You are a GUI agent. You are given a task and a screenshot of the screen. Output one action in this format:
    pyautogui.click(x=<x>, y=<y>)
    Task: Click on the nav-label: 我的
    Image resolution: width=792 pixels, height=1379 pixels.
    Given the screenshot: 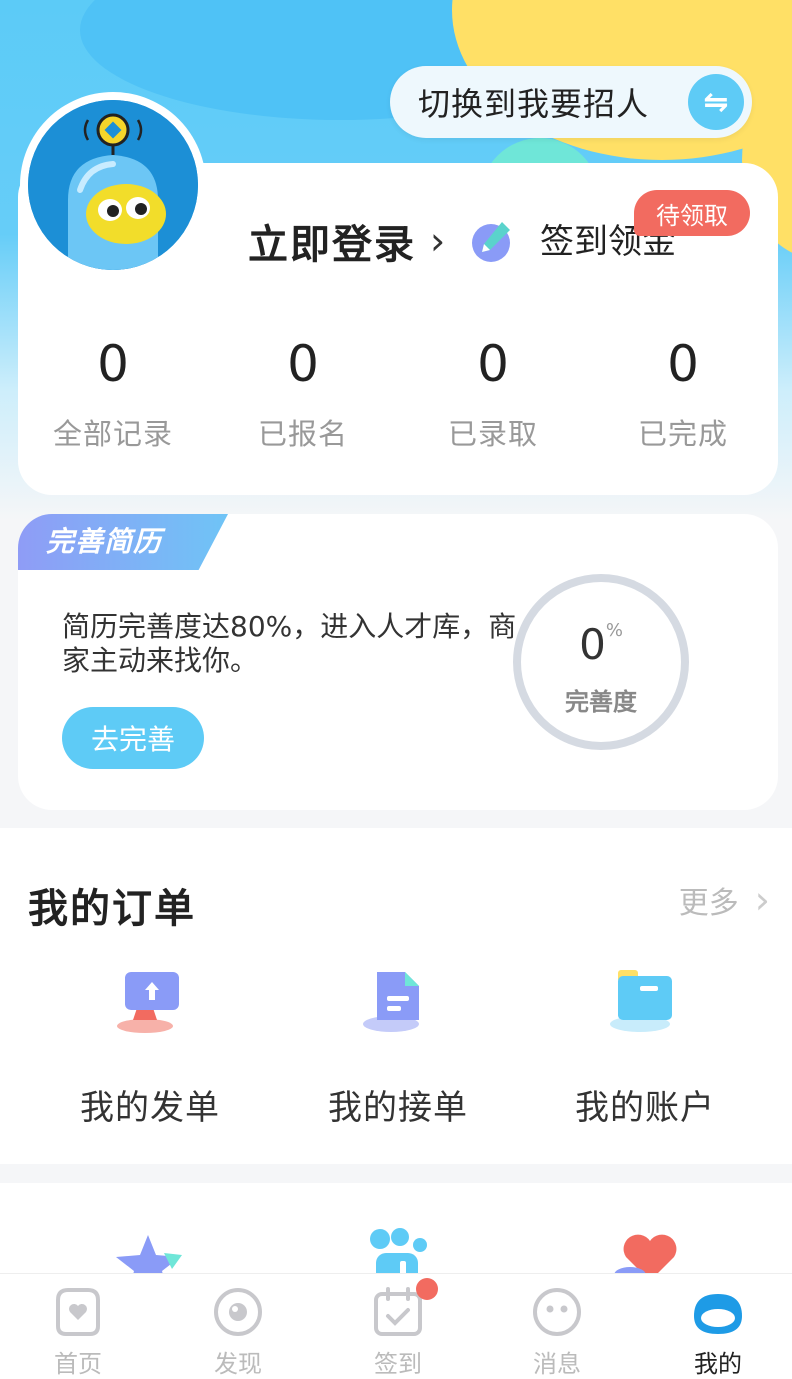 What is the action you would take?
    pyautogui.click(x=718, y=1364)
    